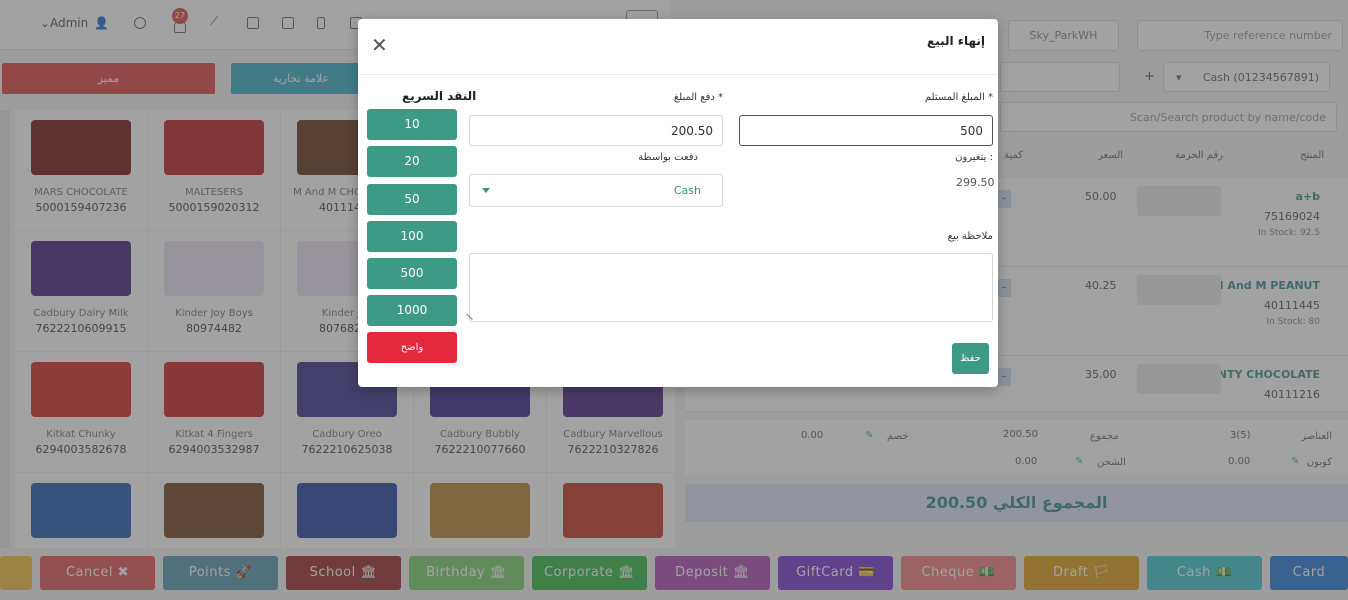  Describe the element at coordinates (975, 182) in the screenshot. I see `change-value: 299.50` at that location.